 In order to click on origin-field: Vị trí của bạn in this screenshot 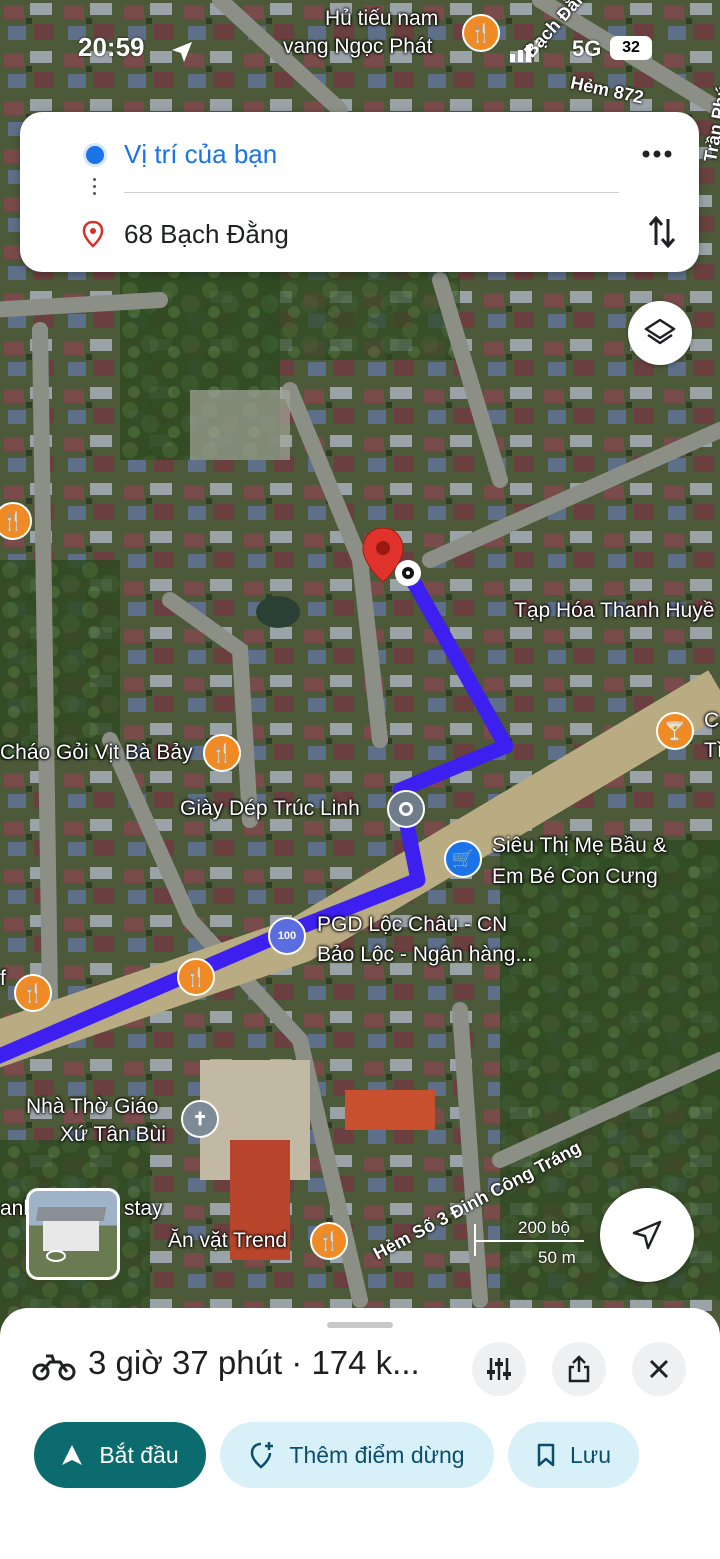, I will do `click(200, 154)`.